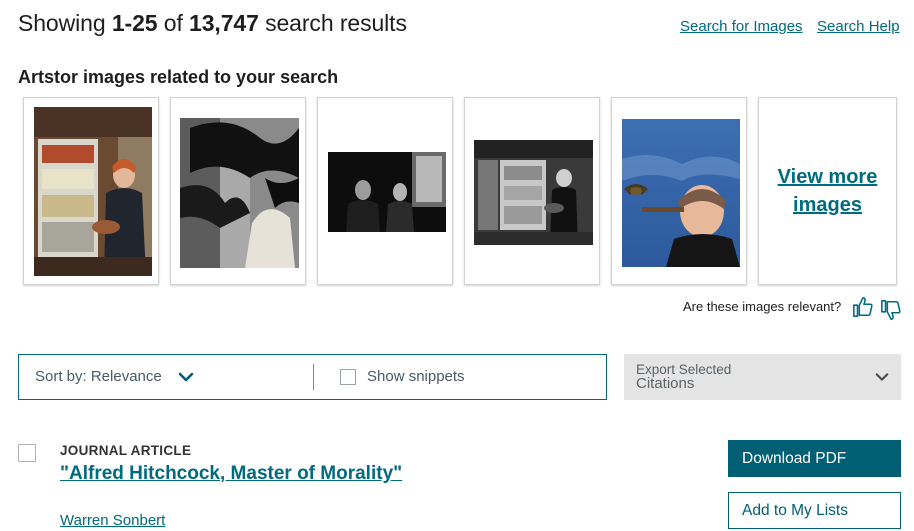 The height and width of the screenshot is (531, 914). I want to click on view-more-images-tile: View more images, so click(827, 191).